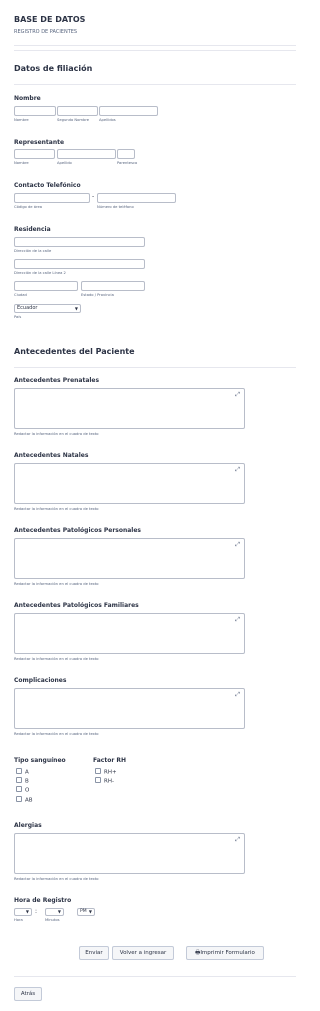 Image resolution: width=320 pixels, height=1011 pixels. I want to click on natales-label: Antecedentes Natales, so click(51, 455).